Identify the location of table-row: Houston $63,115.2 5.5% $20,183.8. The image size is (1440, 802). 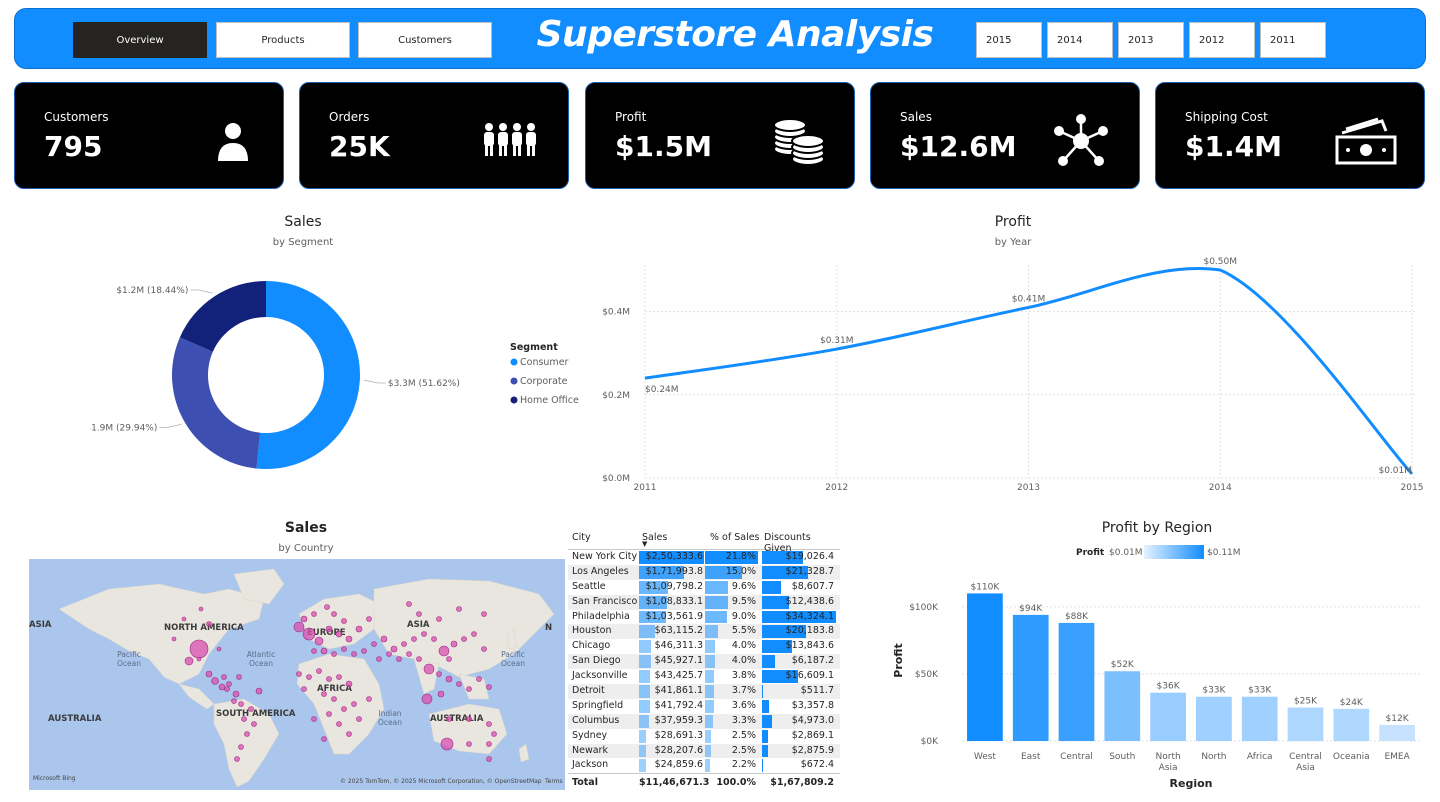
(704, 632).